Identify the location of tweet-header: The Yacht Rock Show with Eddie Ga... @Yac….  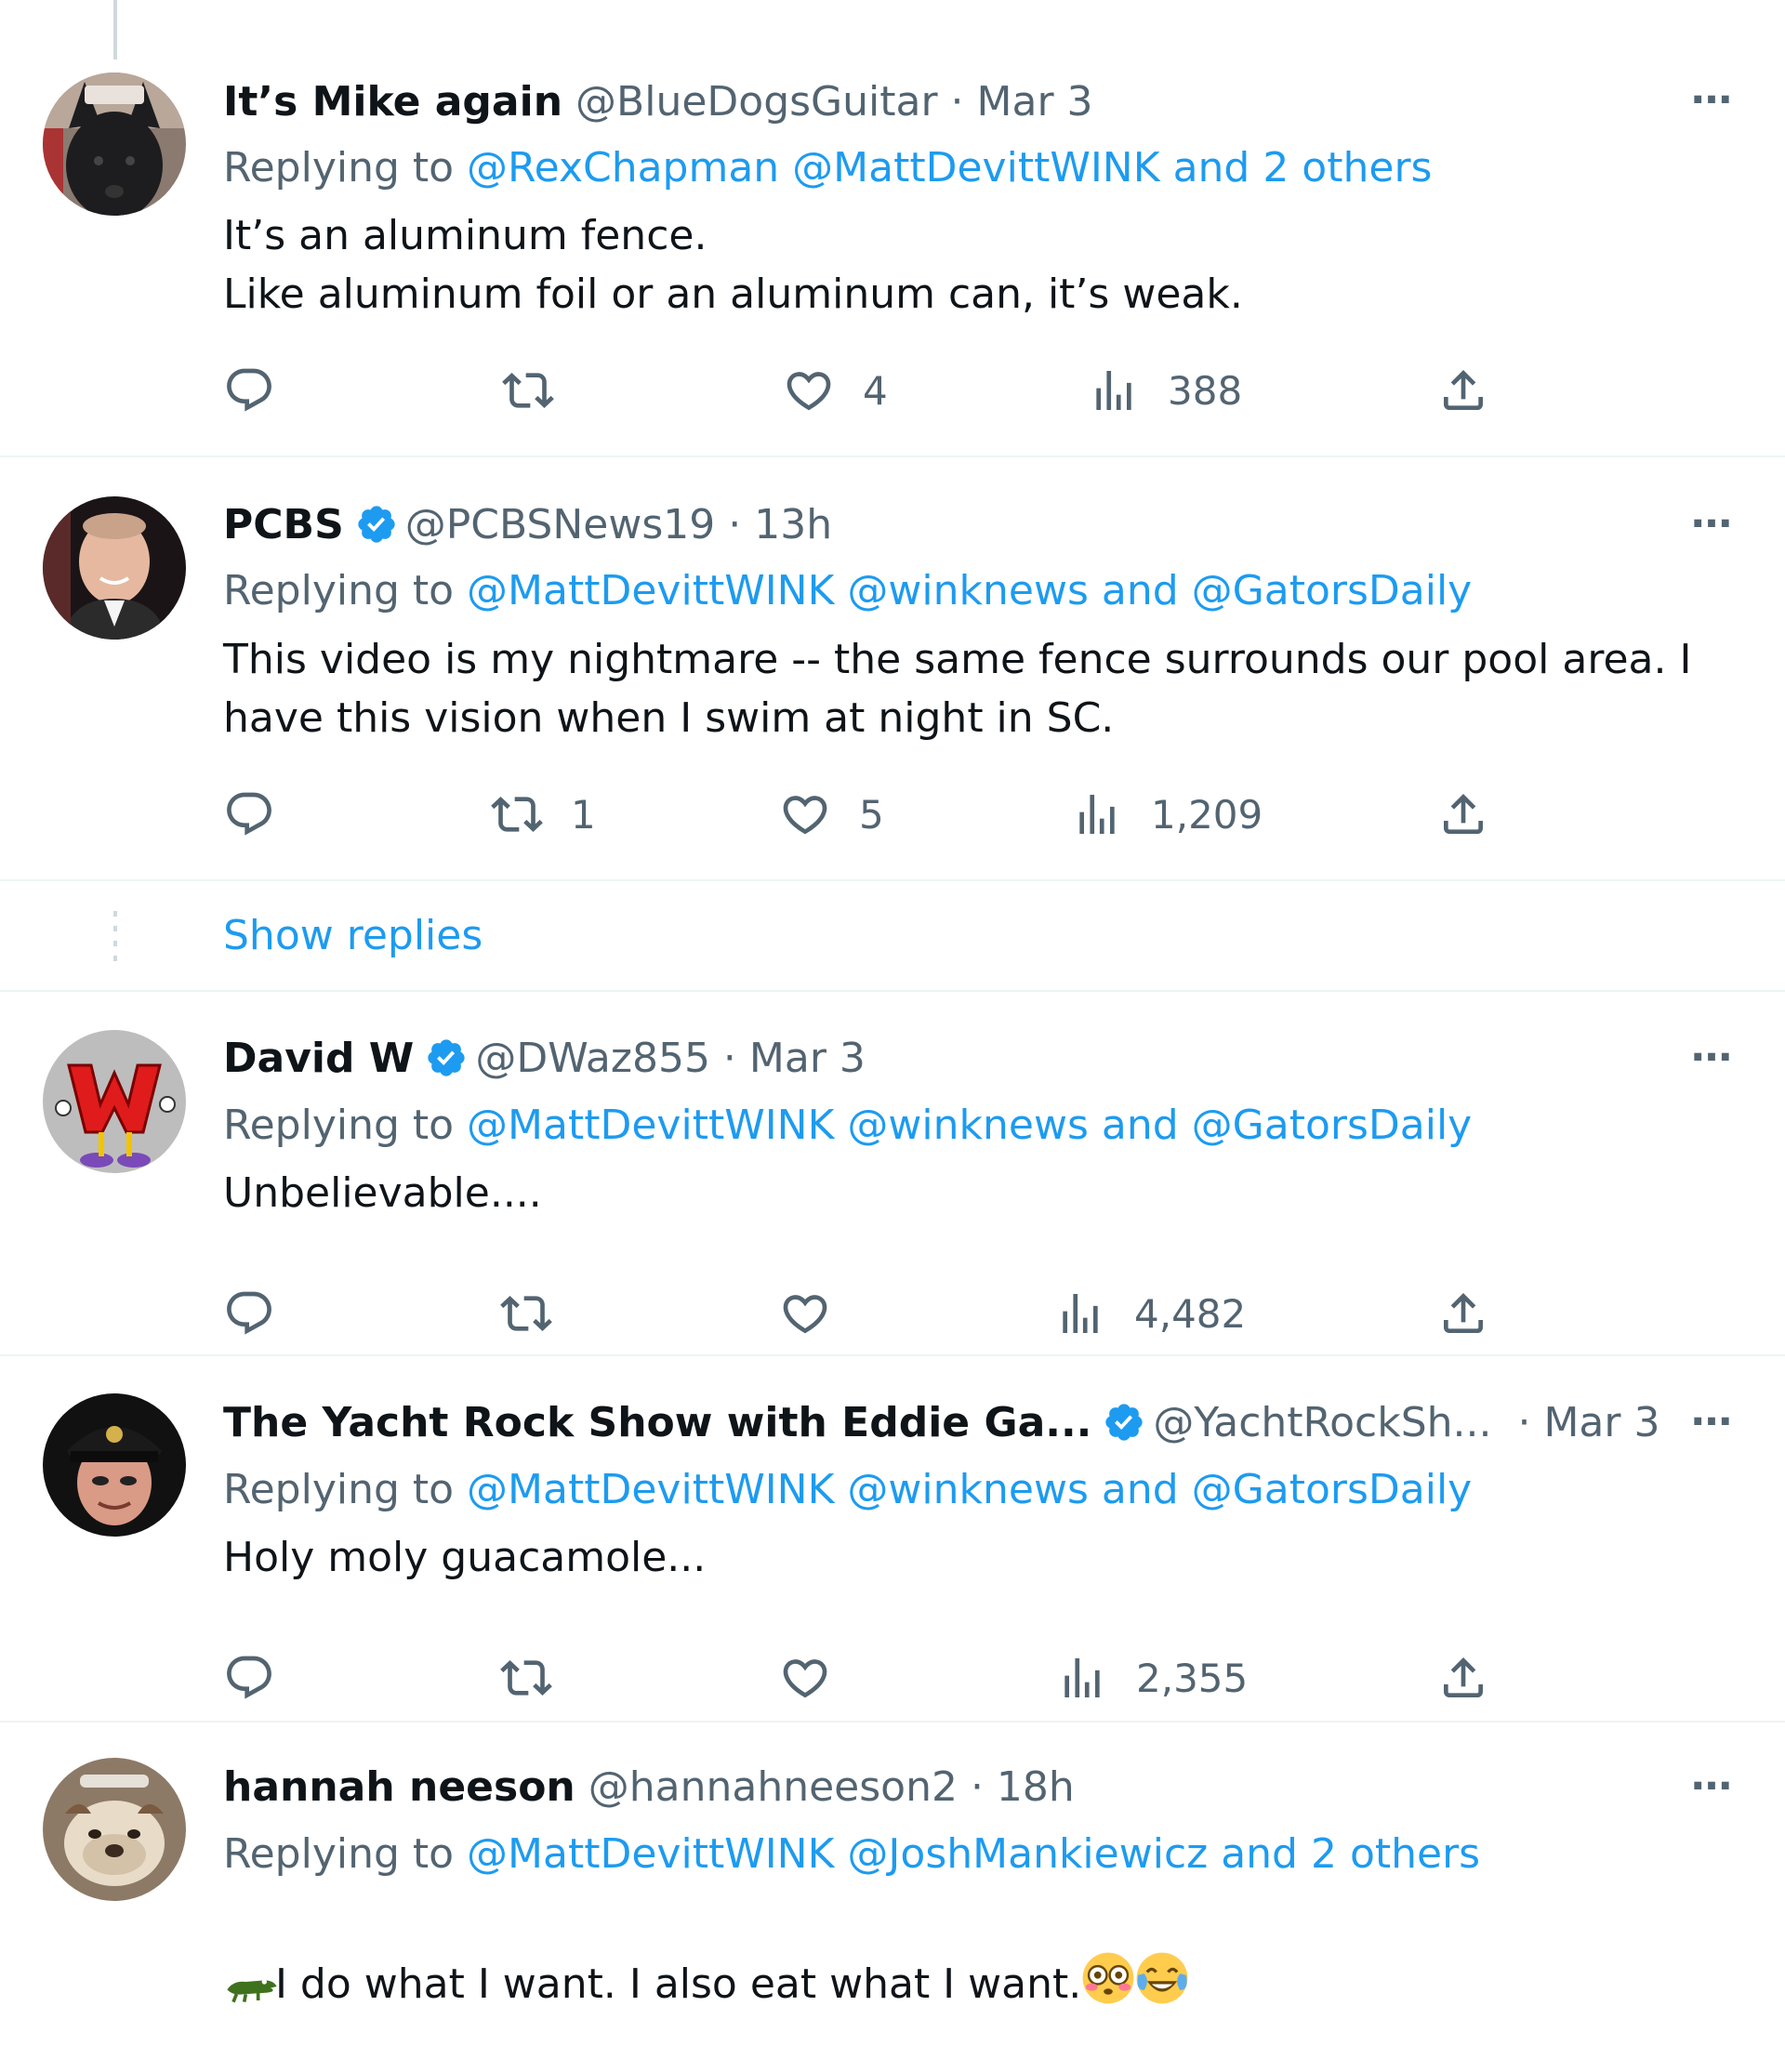
(1004, 1423).